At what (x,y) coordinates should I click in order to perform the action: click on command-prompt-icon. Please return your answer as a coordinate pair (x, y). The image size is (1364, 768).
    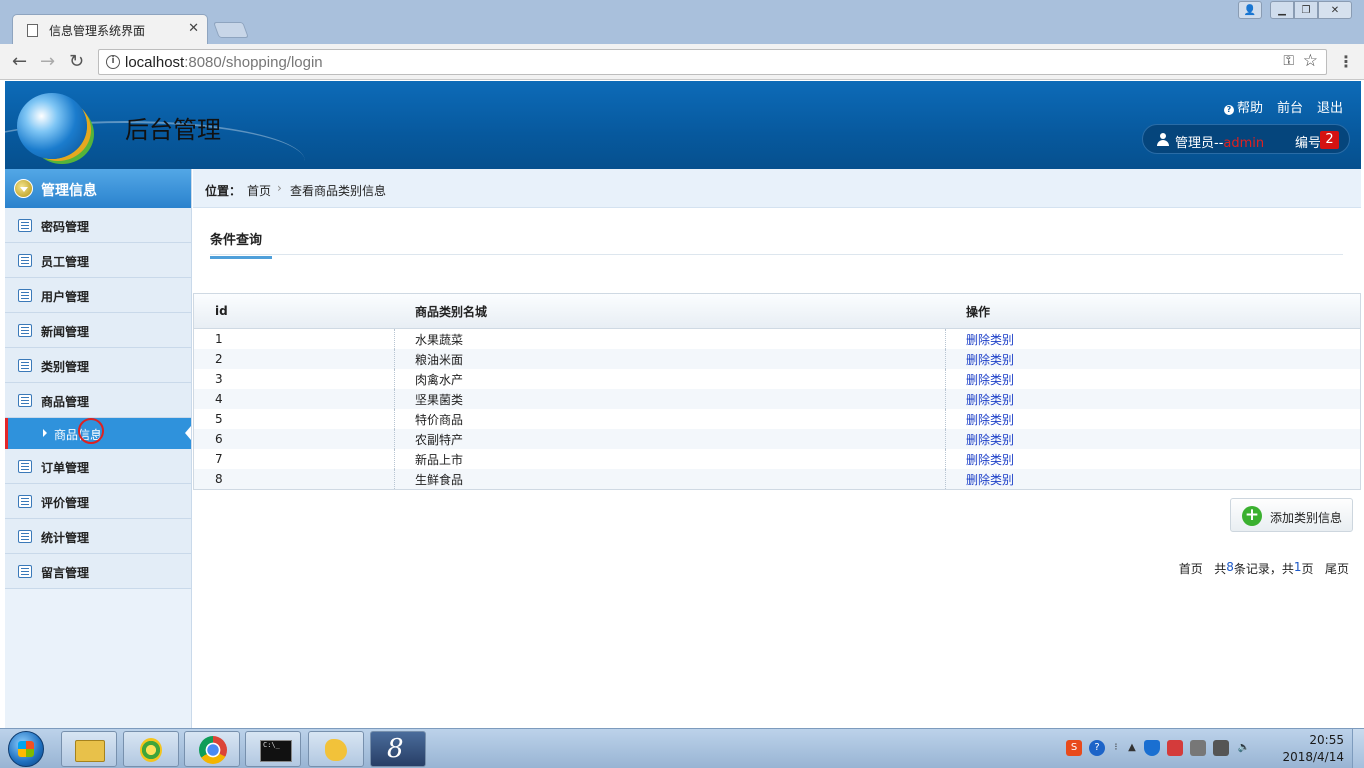
    Looking at the image, I should click on (273, 749).